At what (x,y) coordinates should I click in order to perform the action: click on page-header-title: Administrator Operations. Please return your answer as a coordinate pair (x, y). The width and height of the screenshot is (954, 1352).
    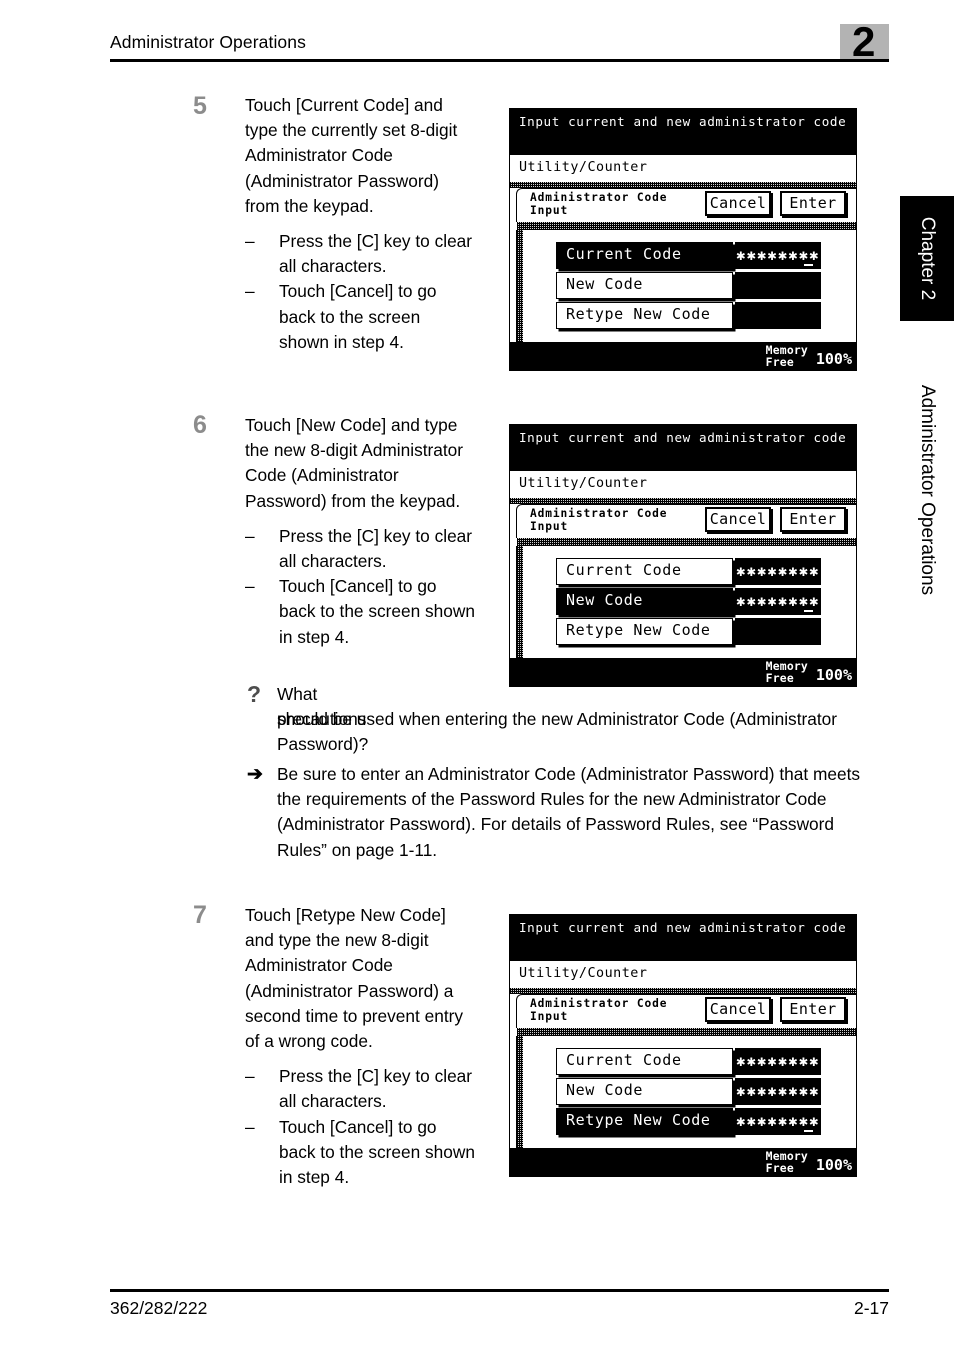
    Looking at the image, I should click on (208, 42).